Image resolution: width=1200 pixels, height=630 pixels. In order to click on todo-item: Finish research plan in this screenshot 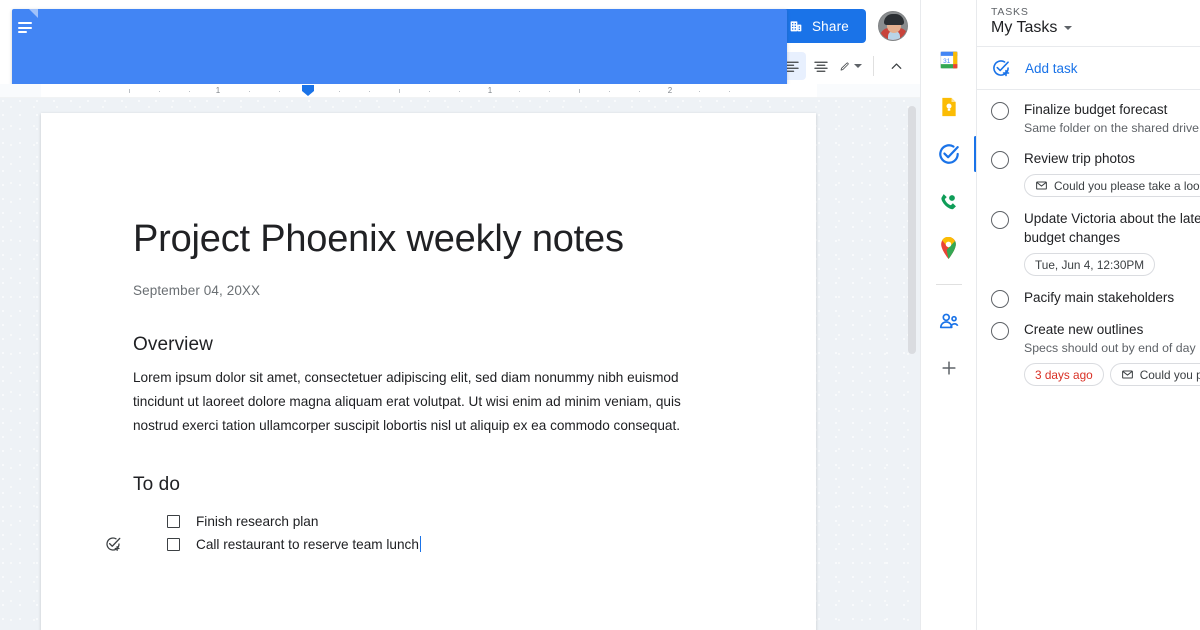, I will do `click(428, 521)`.